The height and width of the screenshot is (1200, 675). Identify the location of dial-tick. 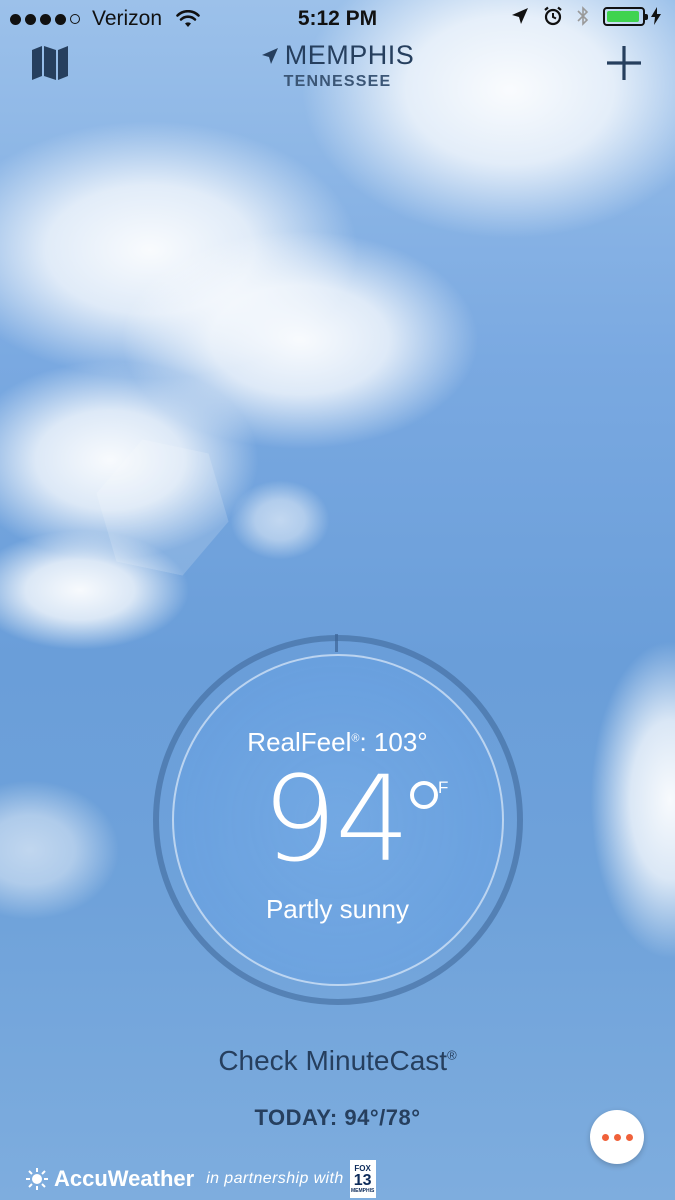
(336, 643).